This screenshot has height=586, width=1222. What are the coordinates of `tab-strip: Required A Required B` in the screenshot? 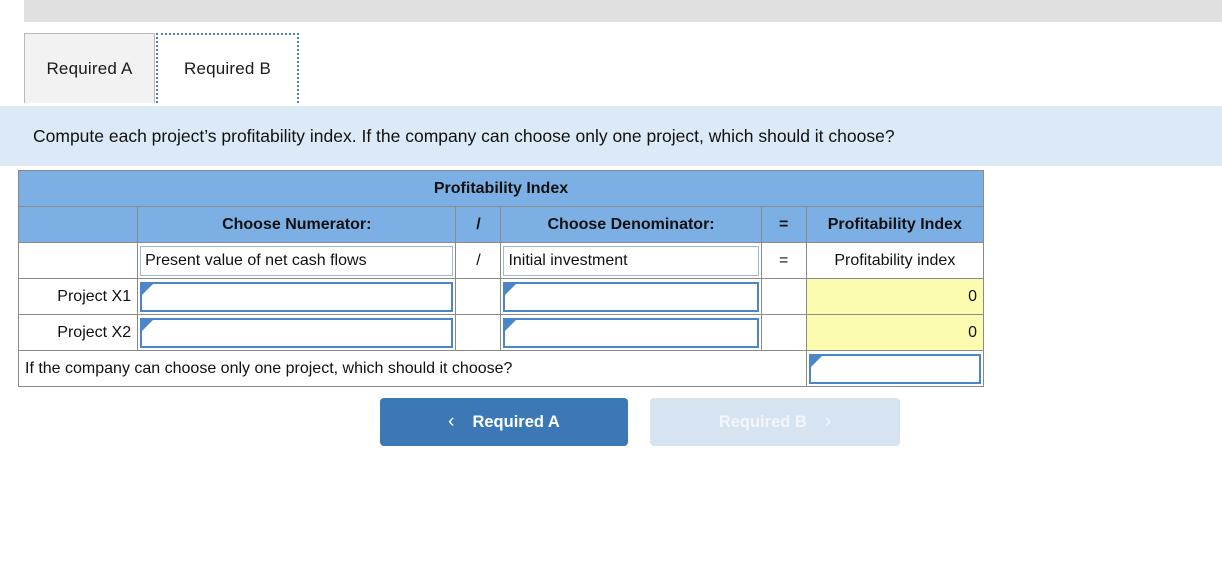 It's located at (161, 68).